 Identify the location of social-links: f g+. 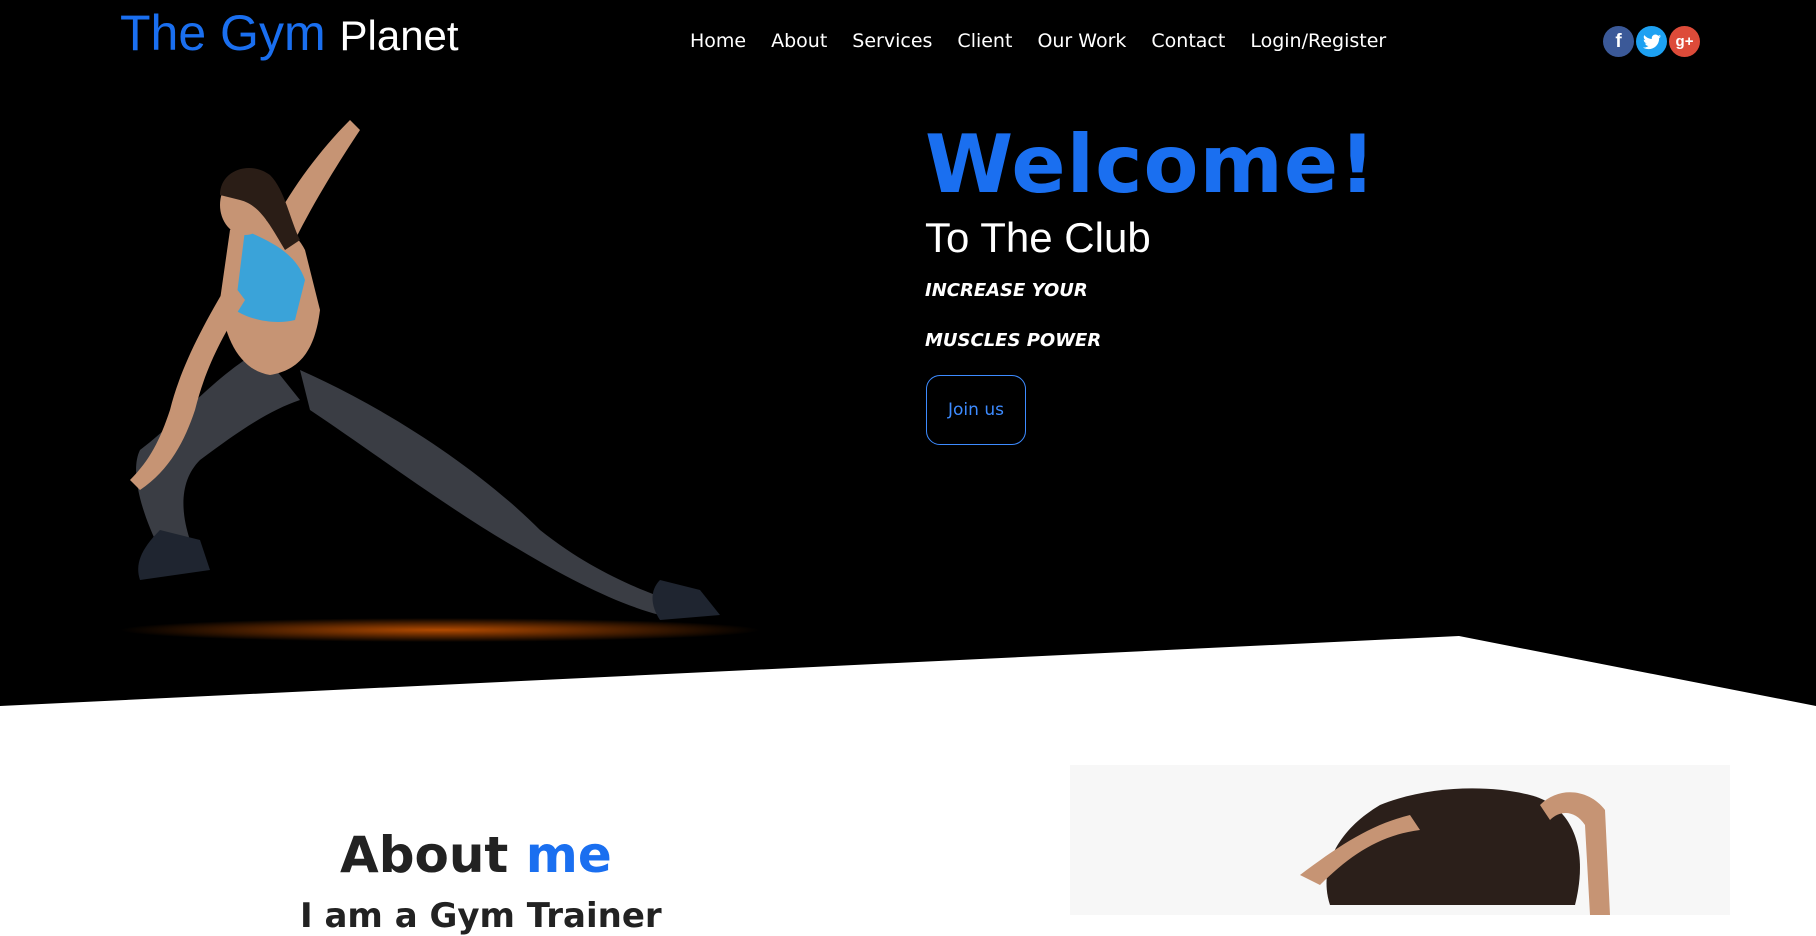
(1652, 41).